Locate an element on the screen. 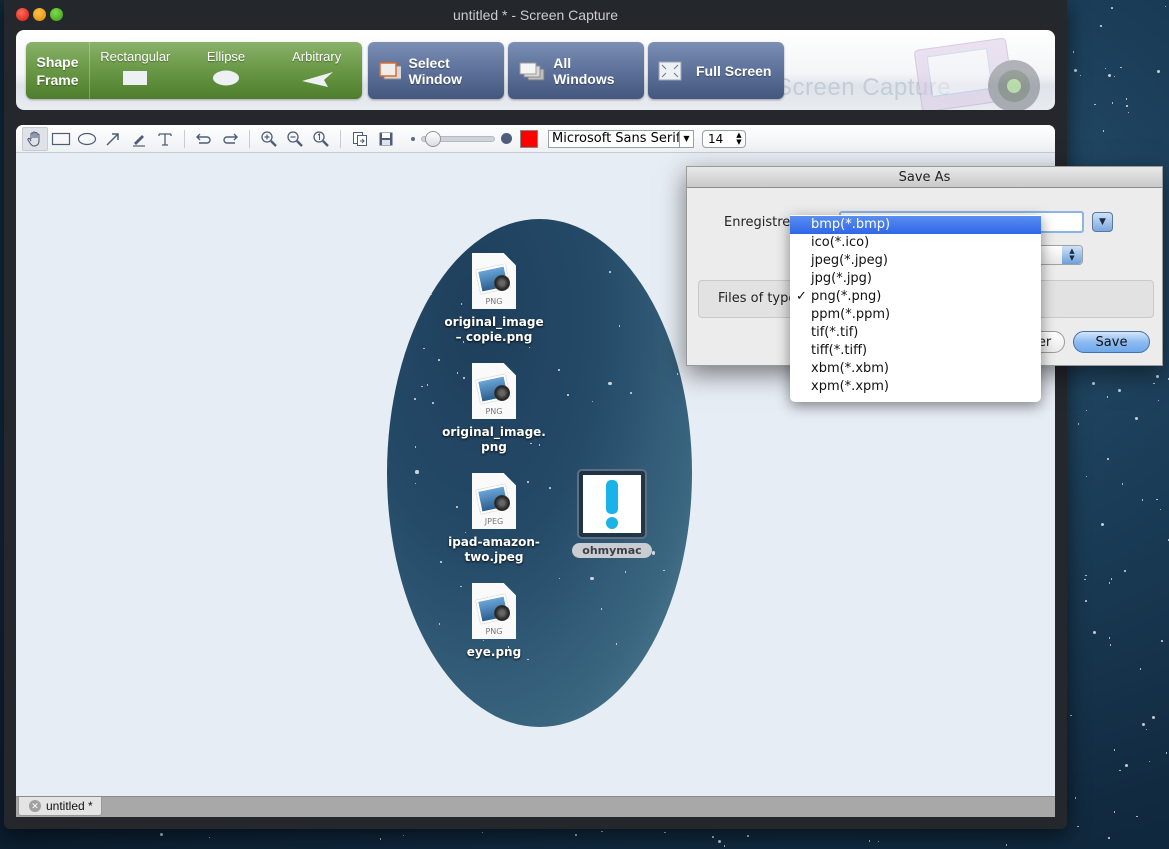 This screenshot has width=1169, height=849. zoom-in-button is located at coordinates (269, 139).